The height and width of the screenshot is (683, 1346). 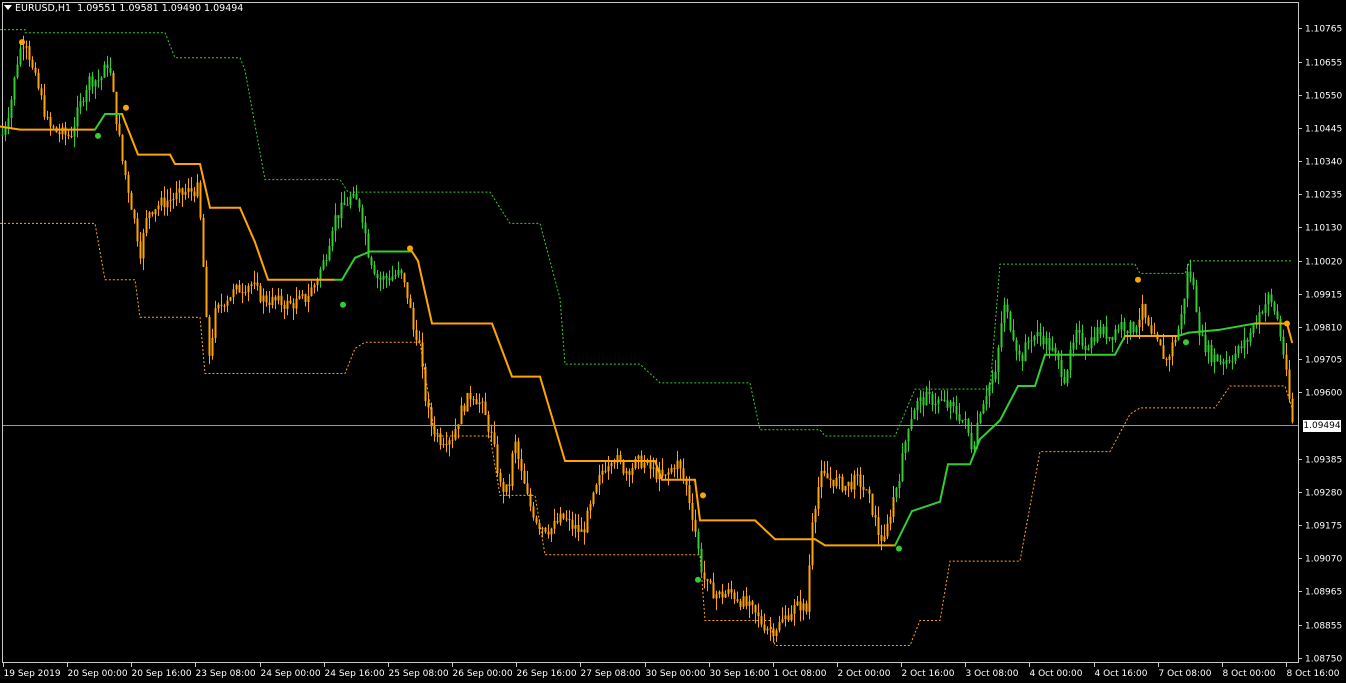 I want to click on price-tick-label: 1.10130, so click(x=1323, y=229).